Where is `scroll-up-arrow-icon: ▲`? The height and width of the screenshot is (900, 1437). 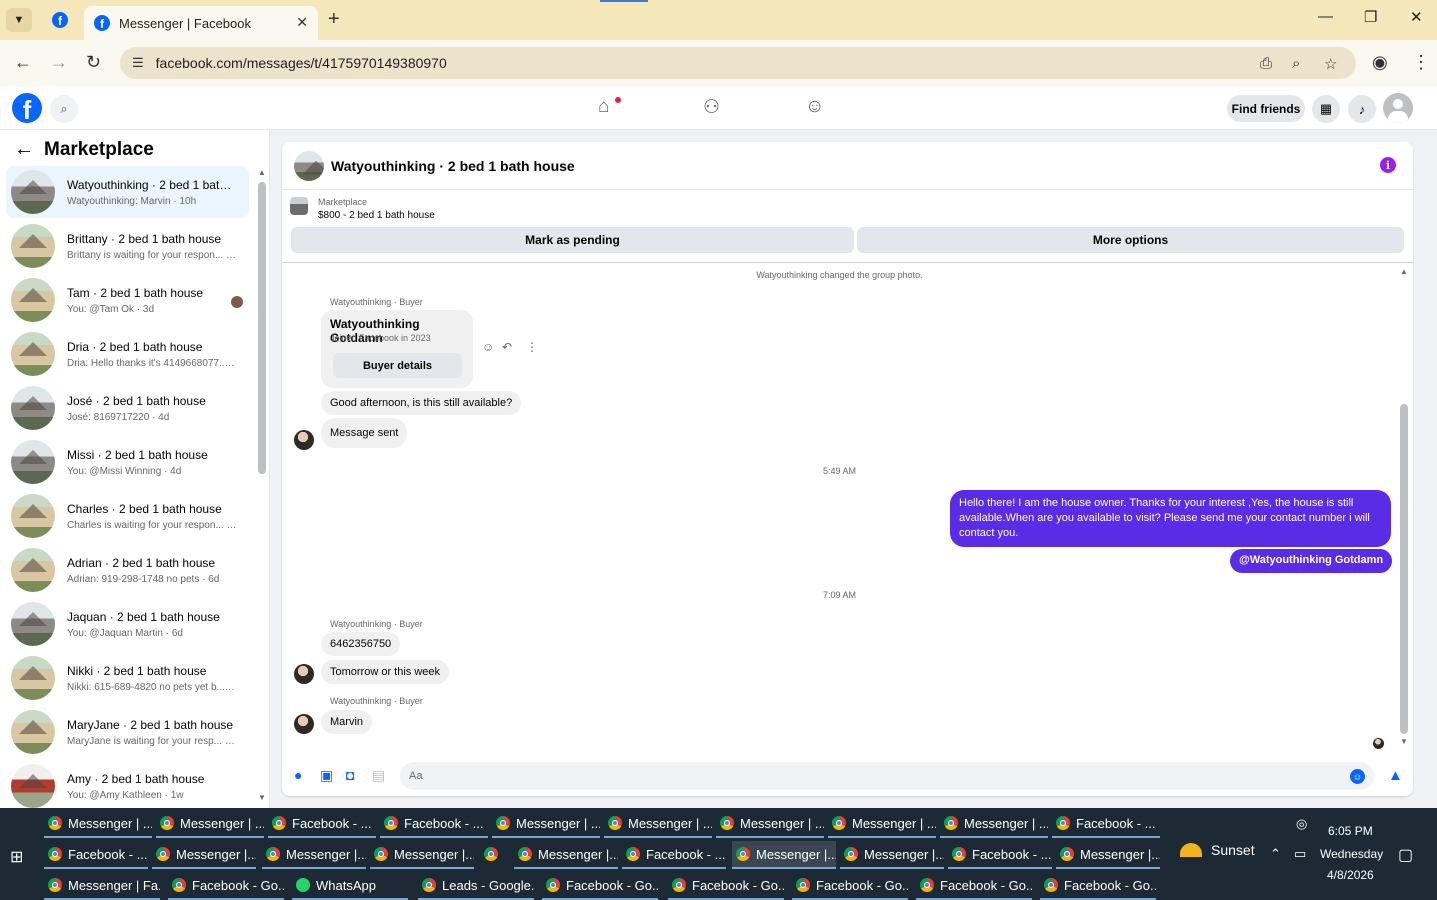 scroll-up-arrow-icon: ▲ is located at coordinates (1404, 271).